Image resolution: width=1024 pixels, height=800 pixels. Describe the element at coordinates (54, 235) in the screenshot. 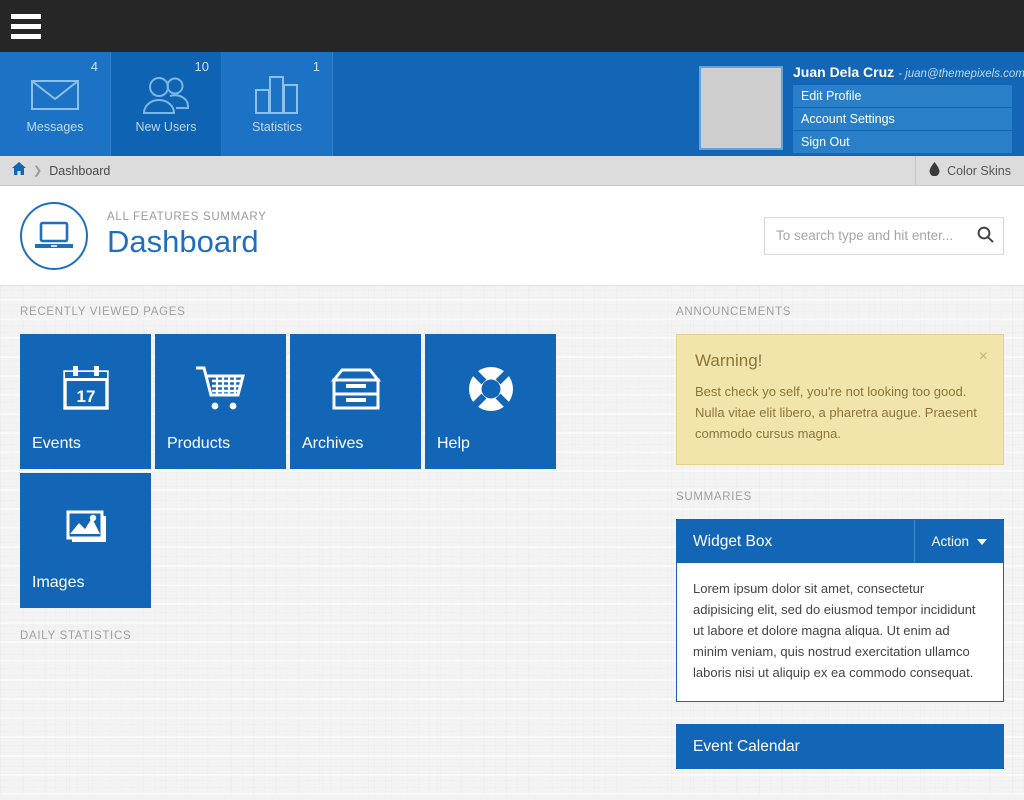

I see `laptop-icon` at that location.